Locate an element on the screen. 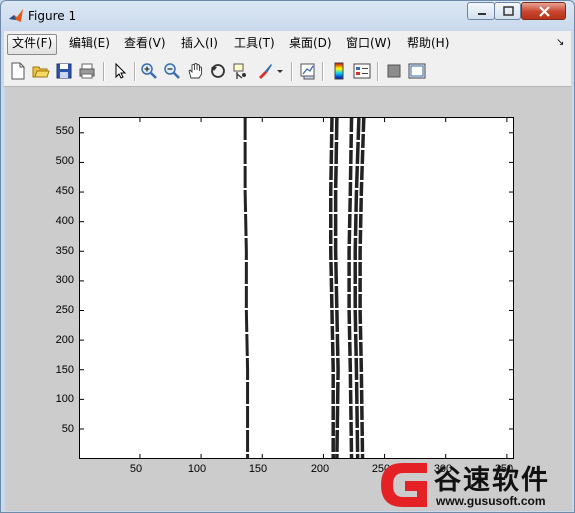  window-title: Figure 1 is located at coordinates (52, 16).